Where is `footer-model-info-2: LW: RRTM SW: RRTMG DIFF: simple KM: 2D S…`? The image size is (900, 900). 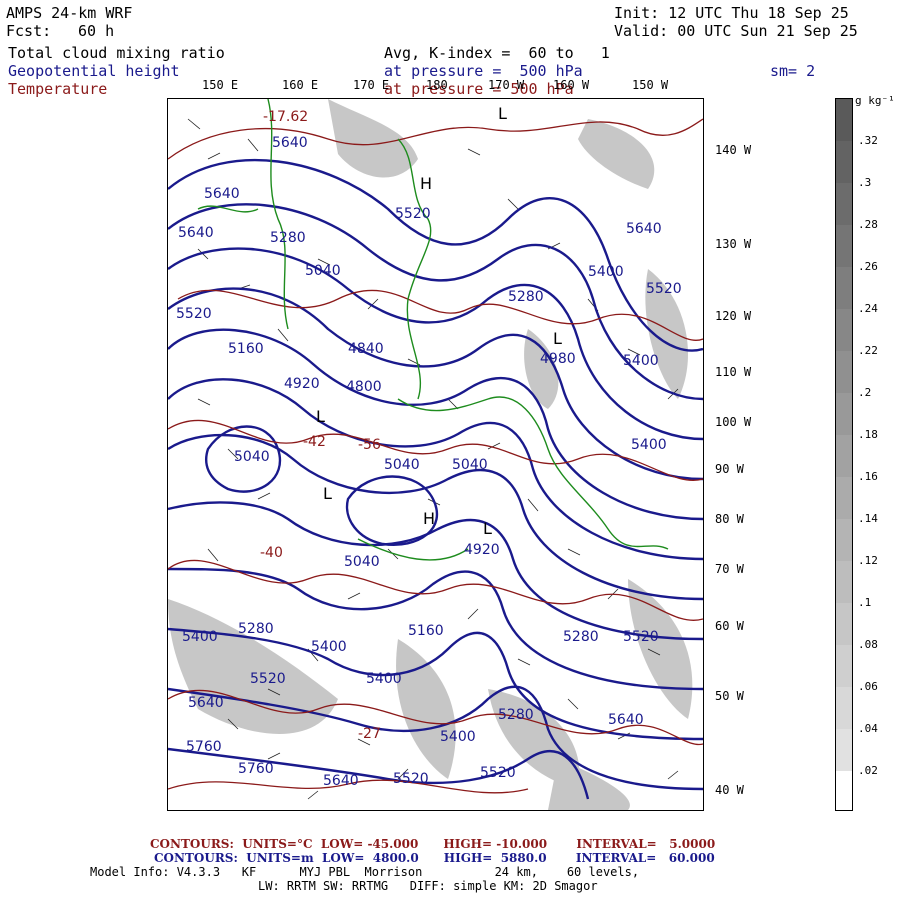 footer-model-info-2: LW: RRTM SW: RRTMG DIFF: simple KM: 2D S… is located at coordinates (428, 886).